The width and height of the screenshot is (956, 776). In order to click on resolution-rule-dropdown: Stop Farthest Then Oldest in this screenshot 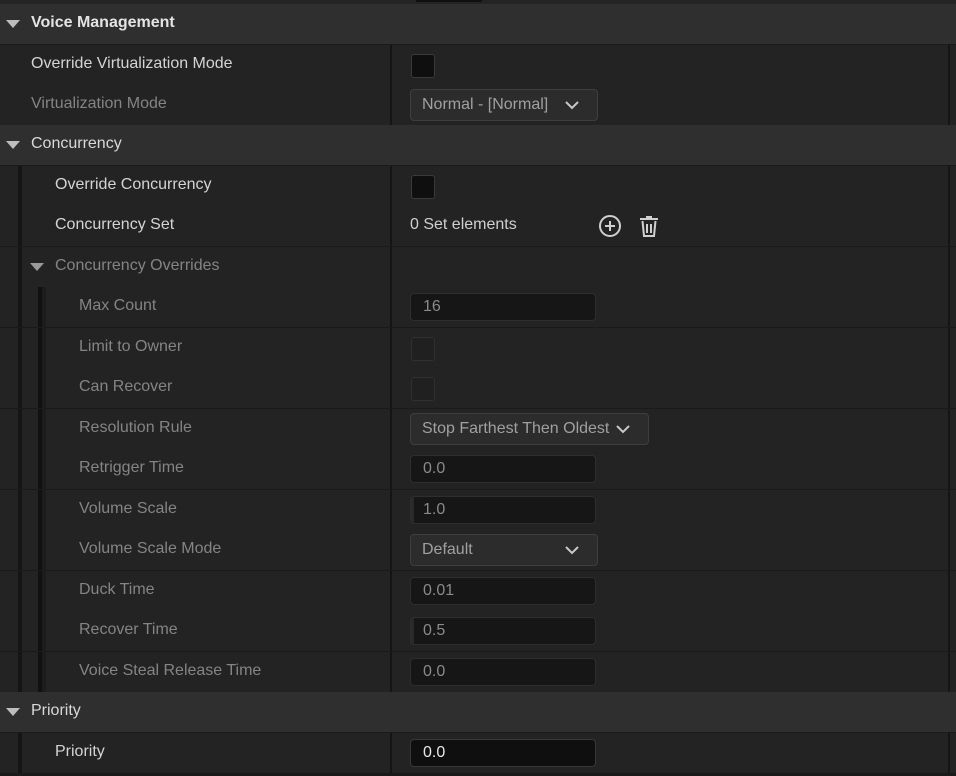, I will do `click(529, 429)`.